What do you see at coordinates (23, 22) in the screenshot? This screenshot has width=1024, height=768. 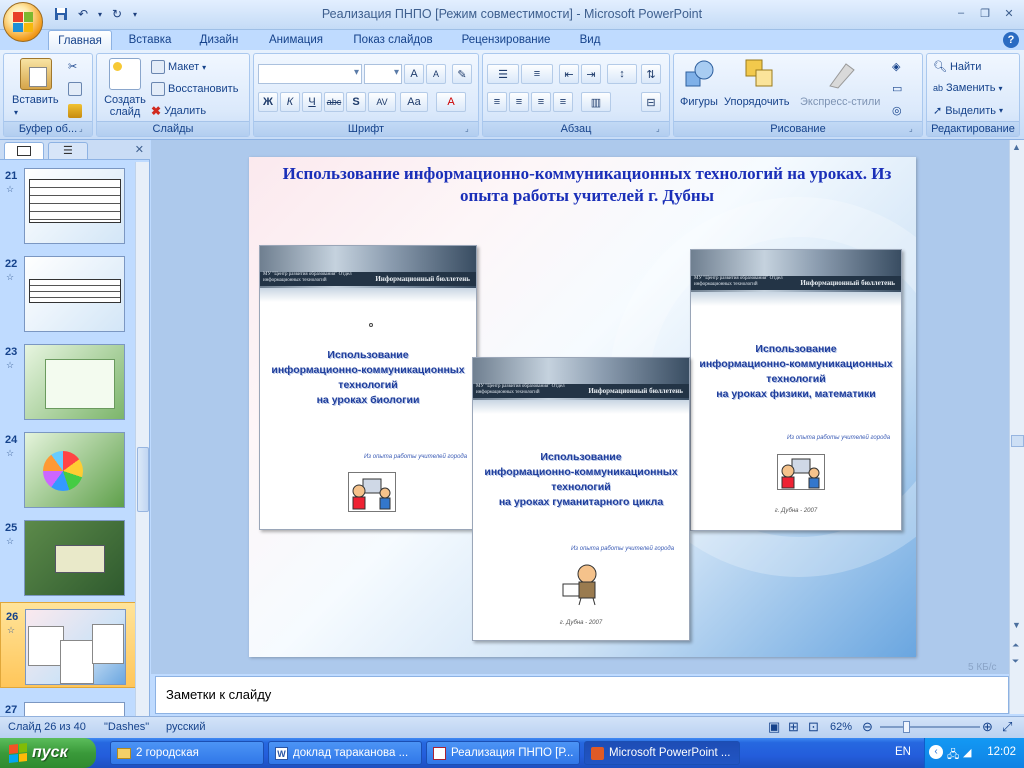 I see `office-button` at bounding box center [23, 22].